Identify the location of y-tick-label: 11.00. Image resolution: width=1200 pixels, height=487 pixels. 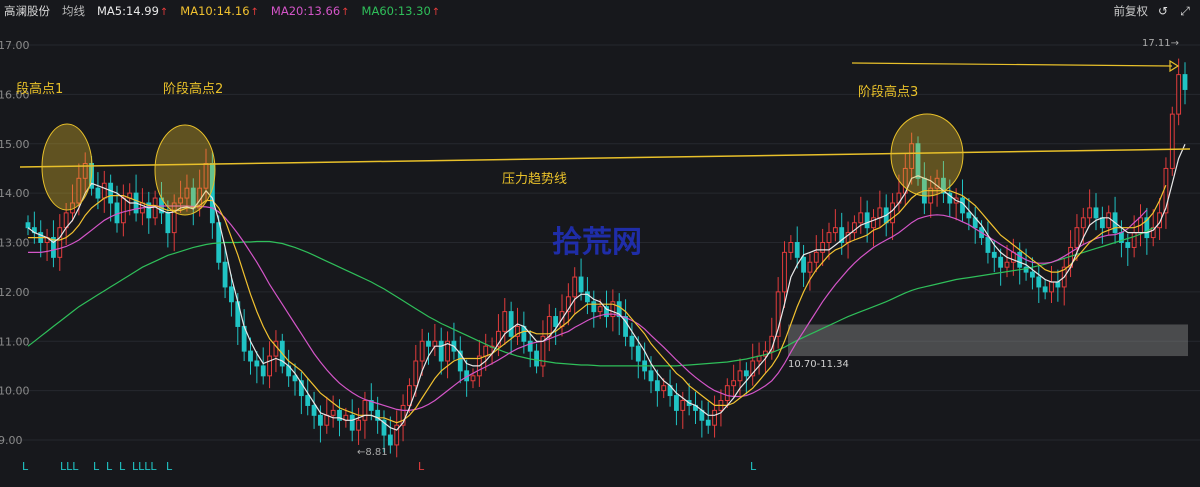
(15, 341).